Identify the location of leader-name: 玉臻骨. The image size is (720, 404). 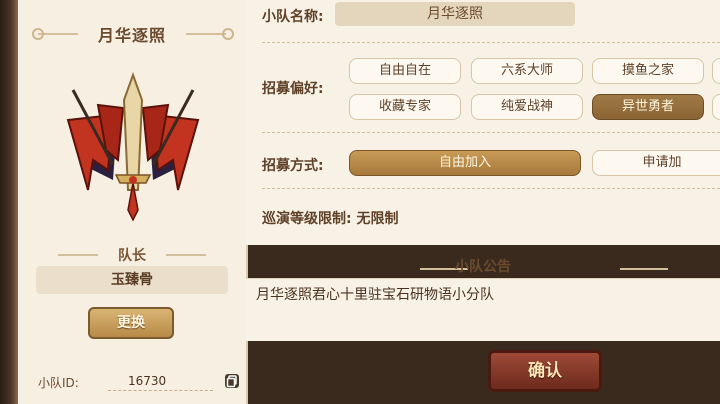
(132, 280).